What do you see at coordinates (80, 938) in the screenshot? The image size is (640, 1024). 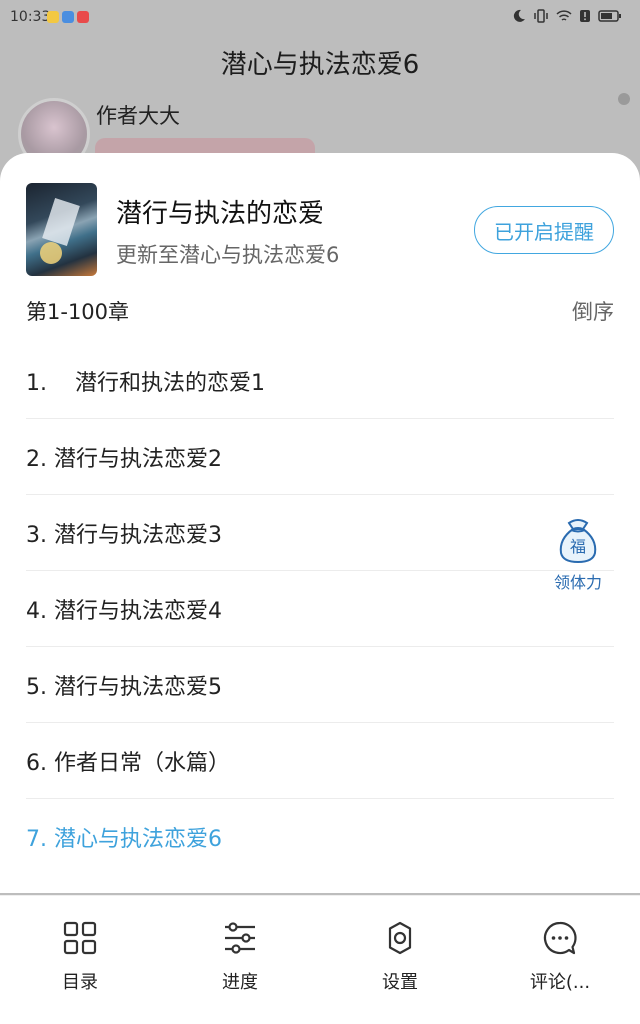 I see `grid-icon` at bounding box center [80, 938].